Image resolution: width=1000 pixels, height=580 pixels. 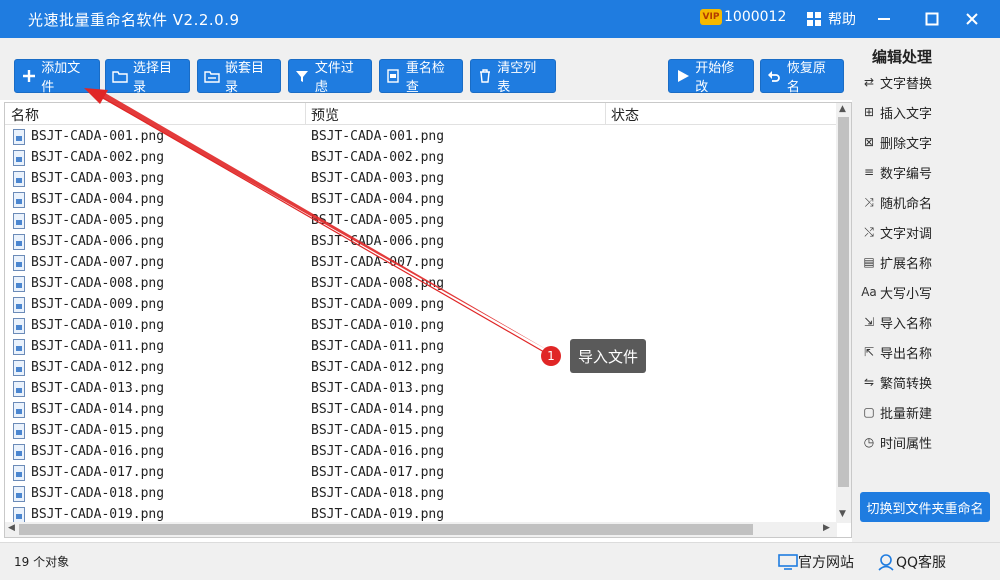 What do you see at coordinates (927, 442) in the screenshot?
I see `sidebar-item-time: ◷ 时间属性` at bounding box center [927, 442].